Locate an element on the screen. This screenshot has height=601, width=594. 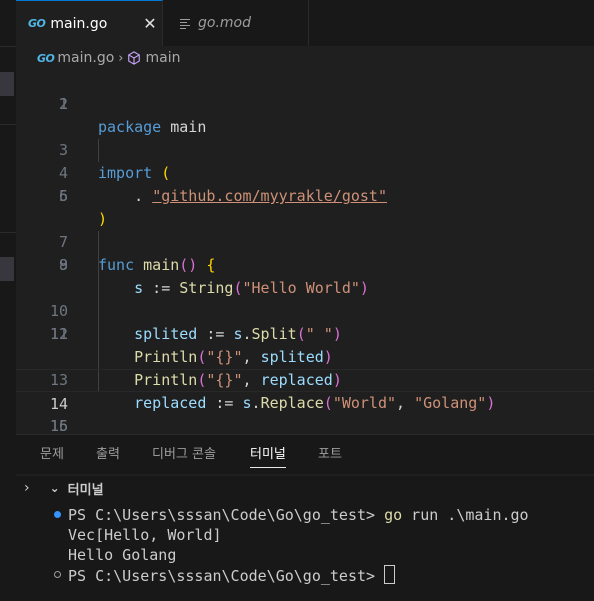
breadcrumb-file: main.go is located at coordinates (85, 58).